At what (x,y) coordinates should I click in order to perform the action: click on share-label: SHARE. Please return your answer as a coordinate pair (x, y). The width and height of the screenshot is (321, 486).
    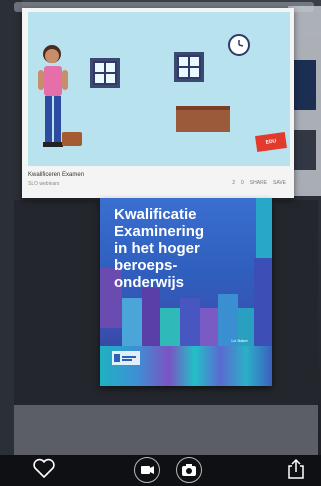
    Looking at the image, I should click on (258, 183).